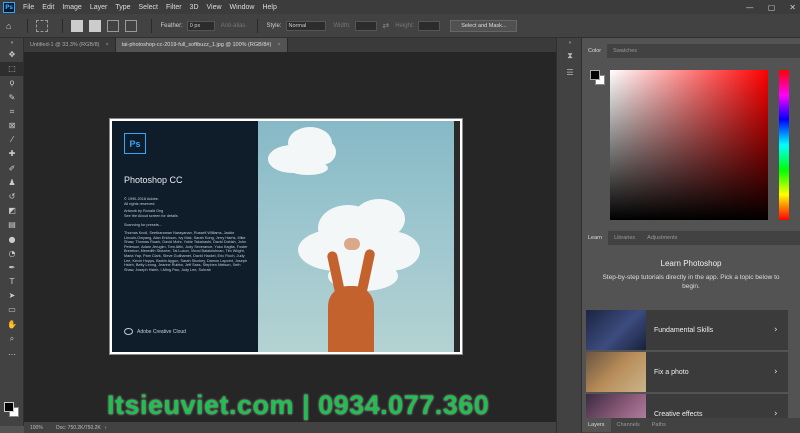 This screenshot has height=433, width=800. I want to click on properties-panel-icon: ☰, so click(570, 72).